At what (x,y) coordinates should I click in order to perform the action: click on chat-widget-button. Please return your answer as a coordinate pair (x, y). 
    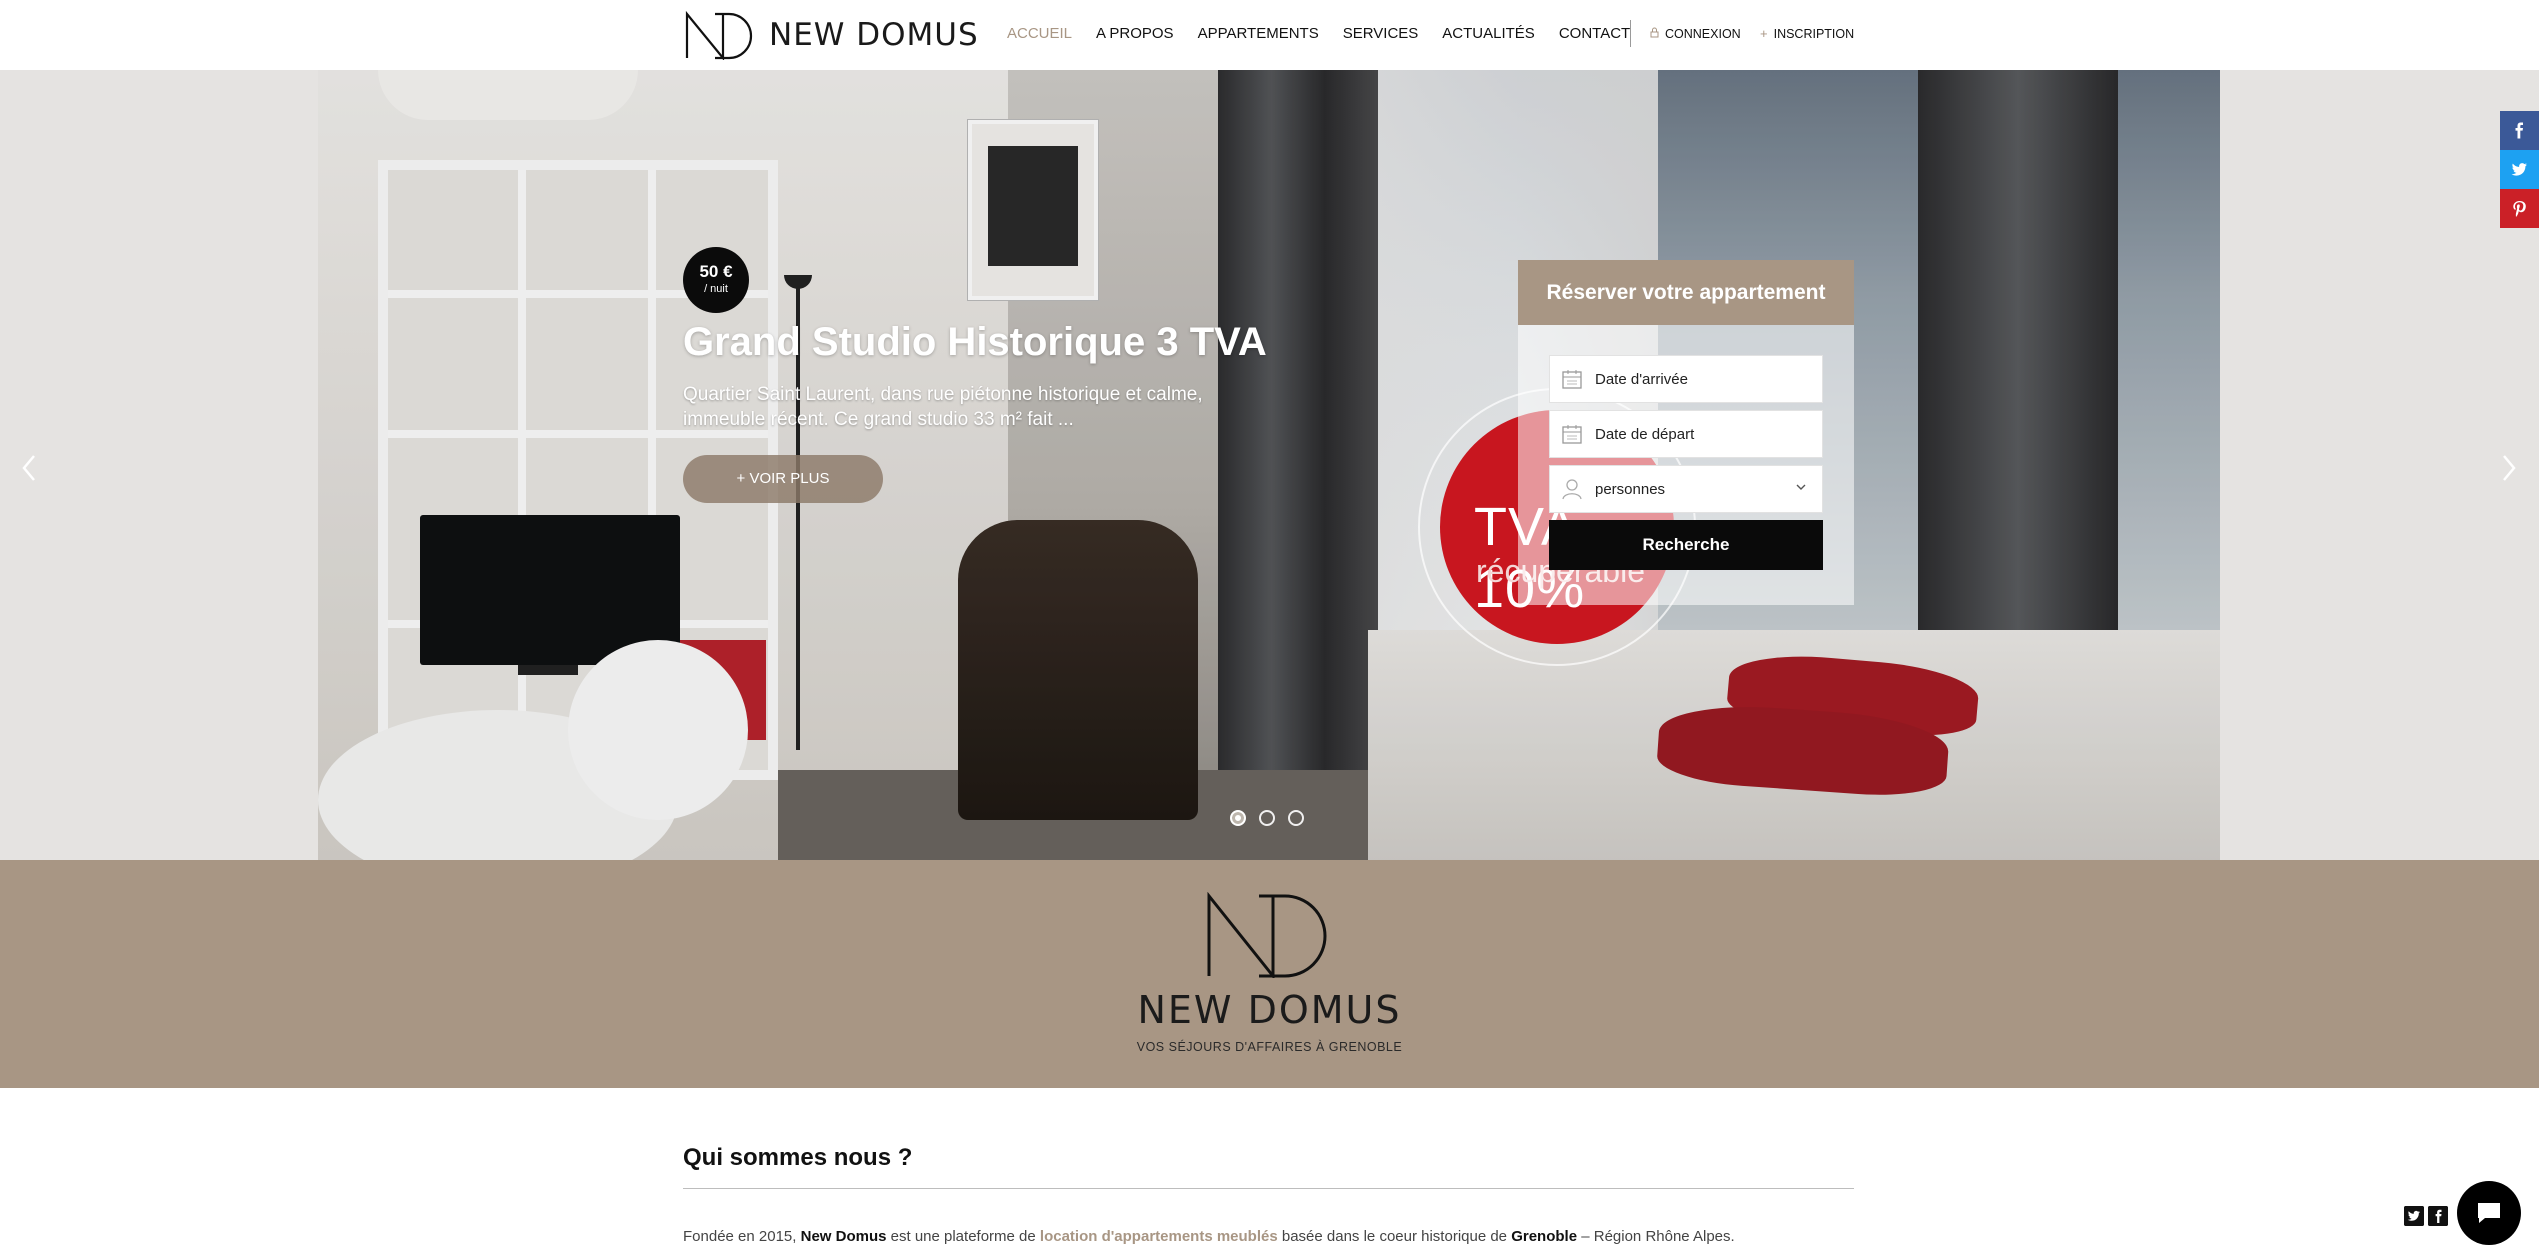
    Looking at the image, I should click on (2489, 1213).